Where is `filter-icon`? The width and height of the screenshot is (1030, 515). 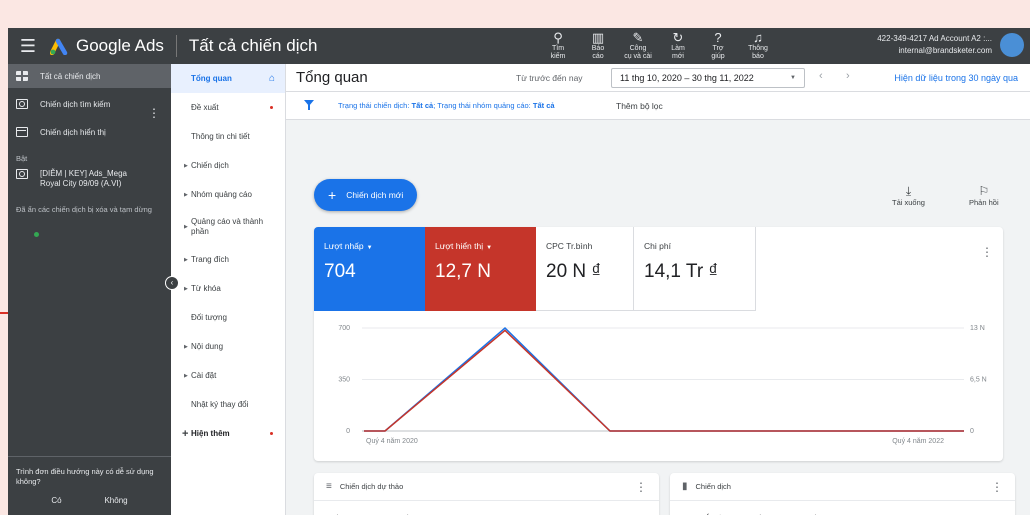
filter-icon is located at coordinates (309, 105).